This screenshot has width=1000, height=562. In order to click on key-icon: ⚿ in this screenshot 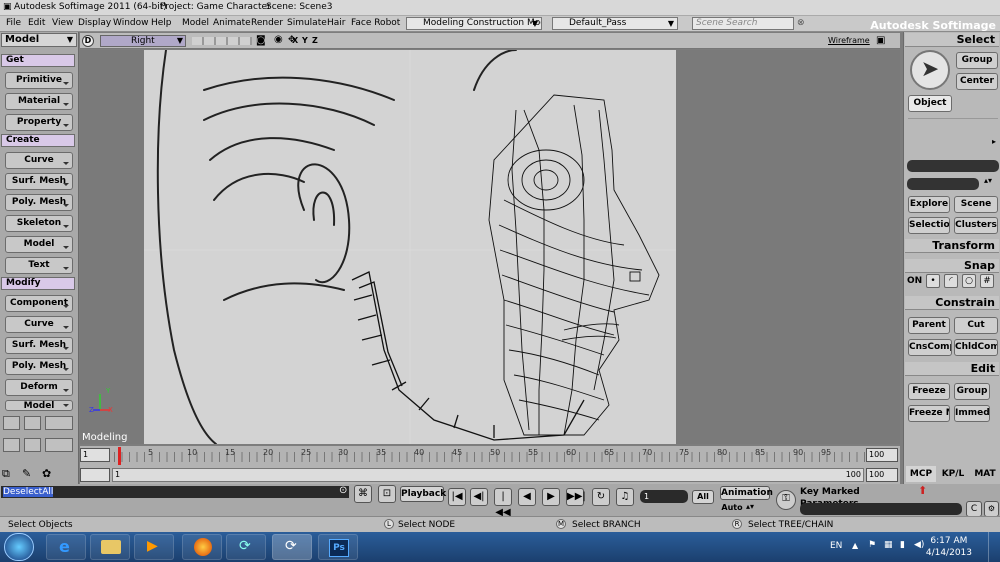, I will do `click(786, 500)`.